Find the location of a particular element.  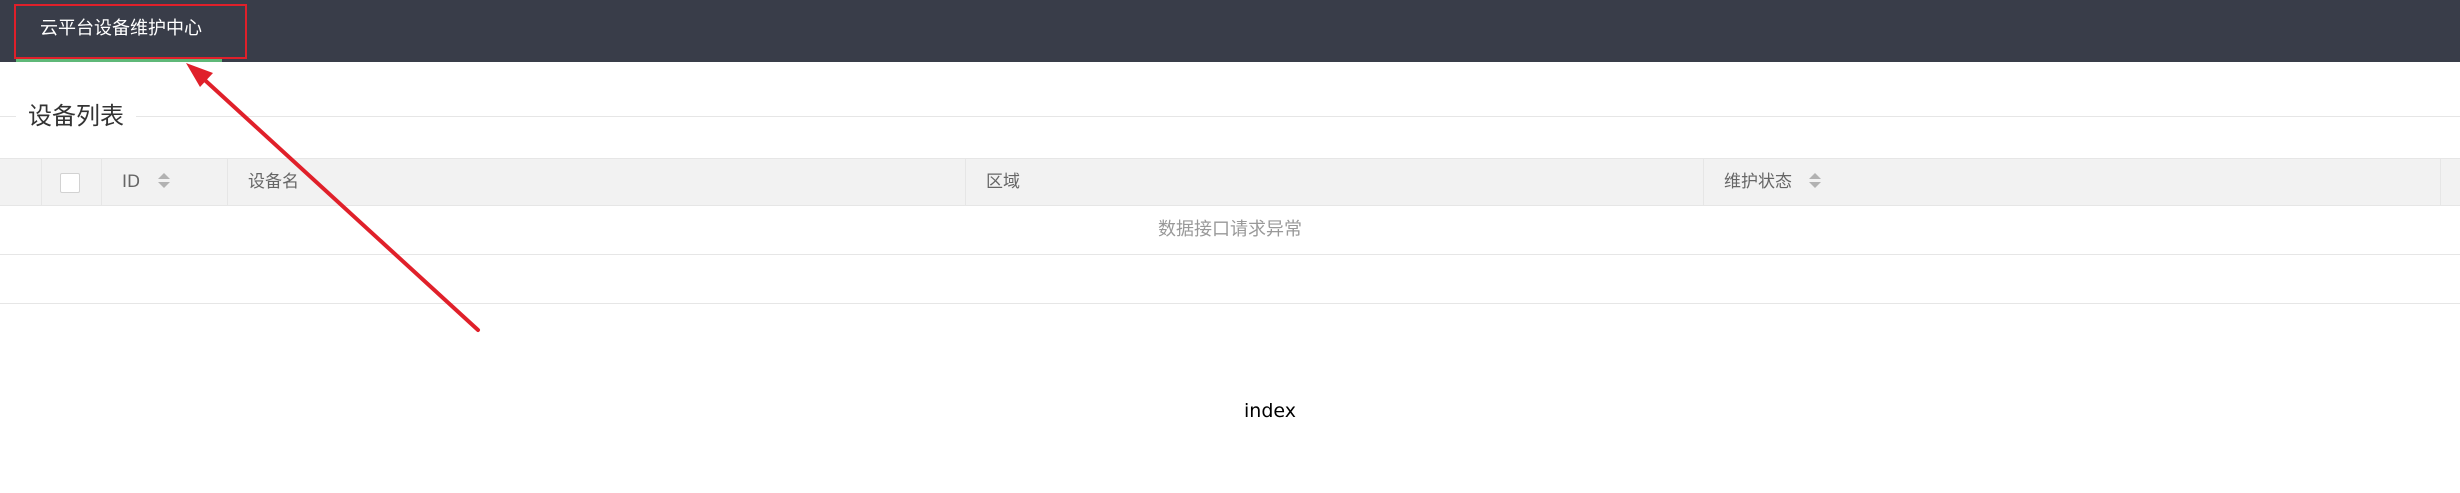

top-nav-bar: 云平台设备维护中心 is located at coordinates (1230, 31).